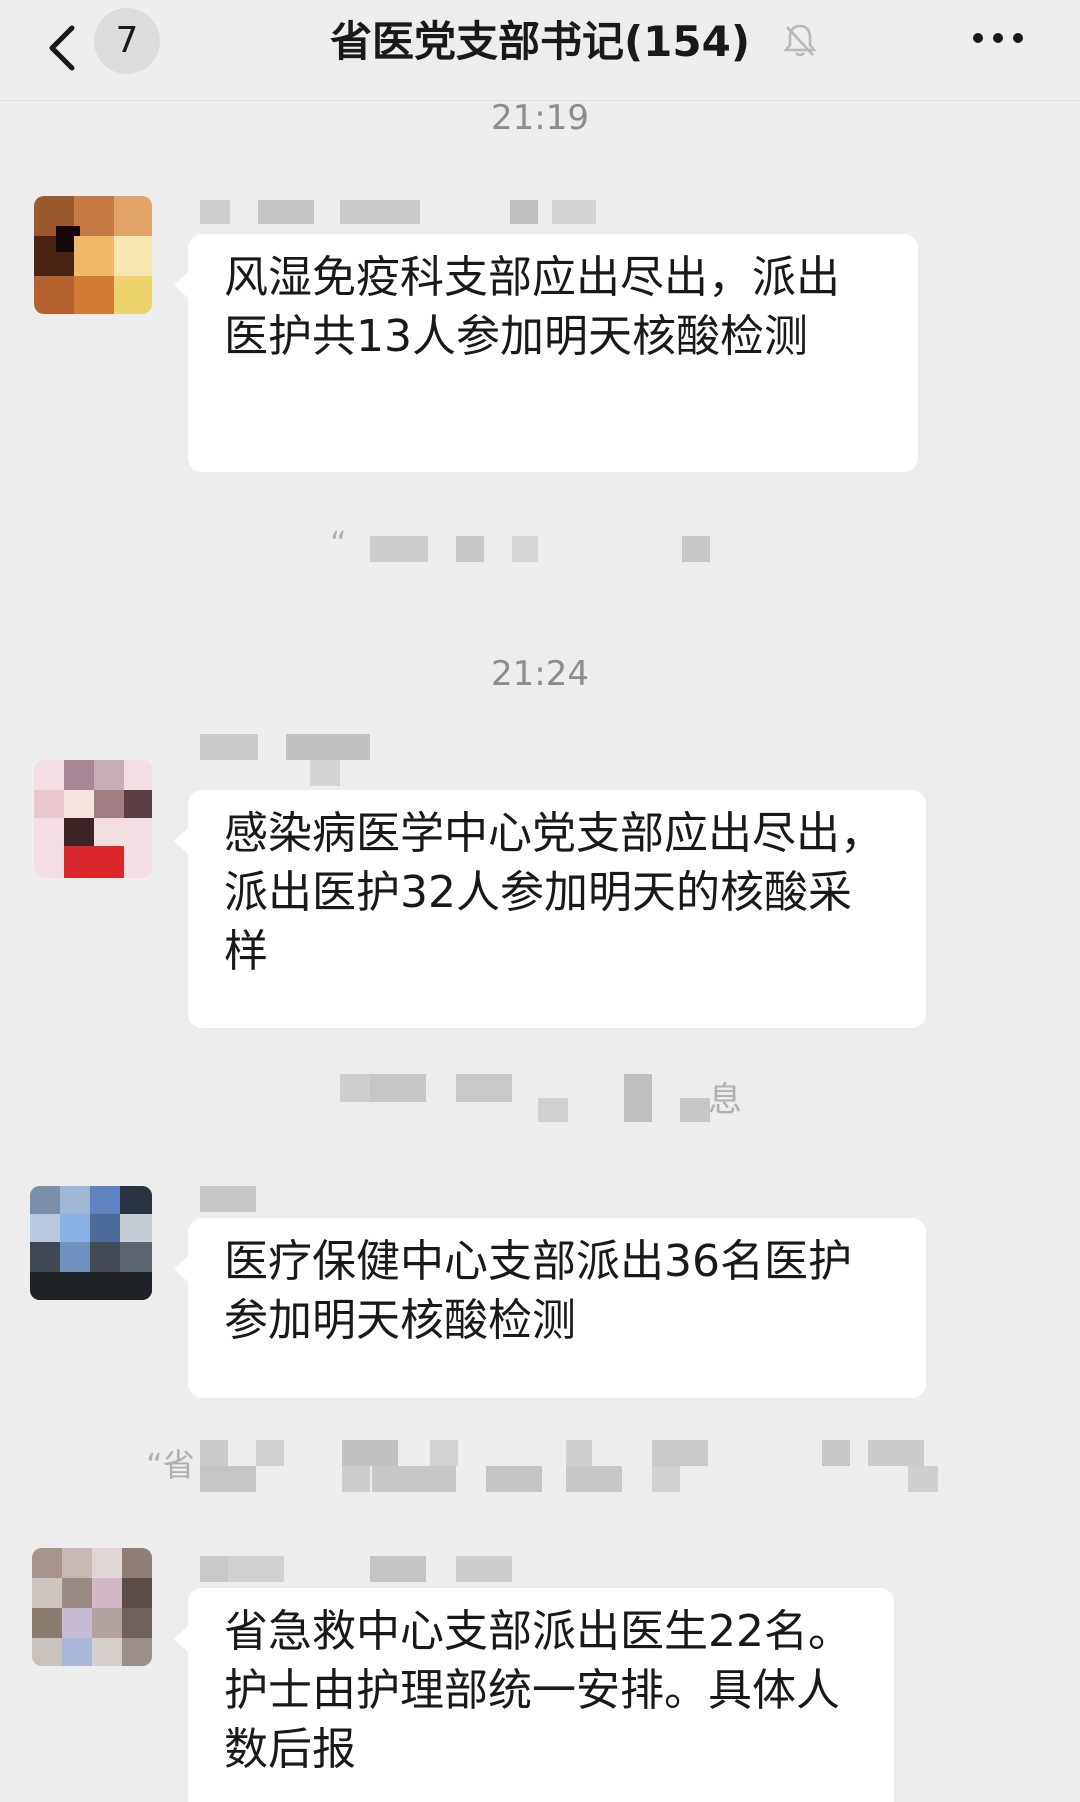 Image resolution: width=1080 pixels, height=1802 pixels. Describe the element at coordinates (540, 41) in the screenshot. I see `chat-title: 省医党支部书记(154)` at that location.